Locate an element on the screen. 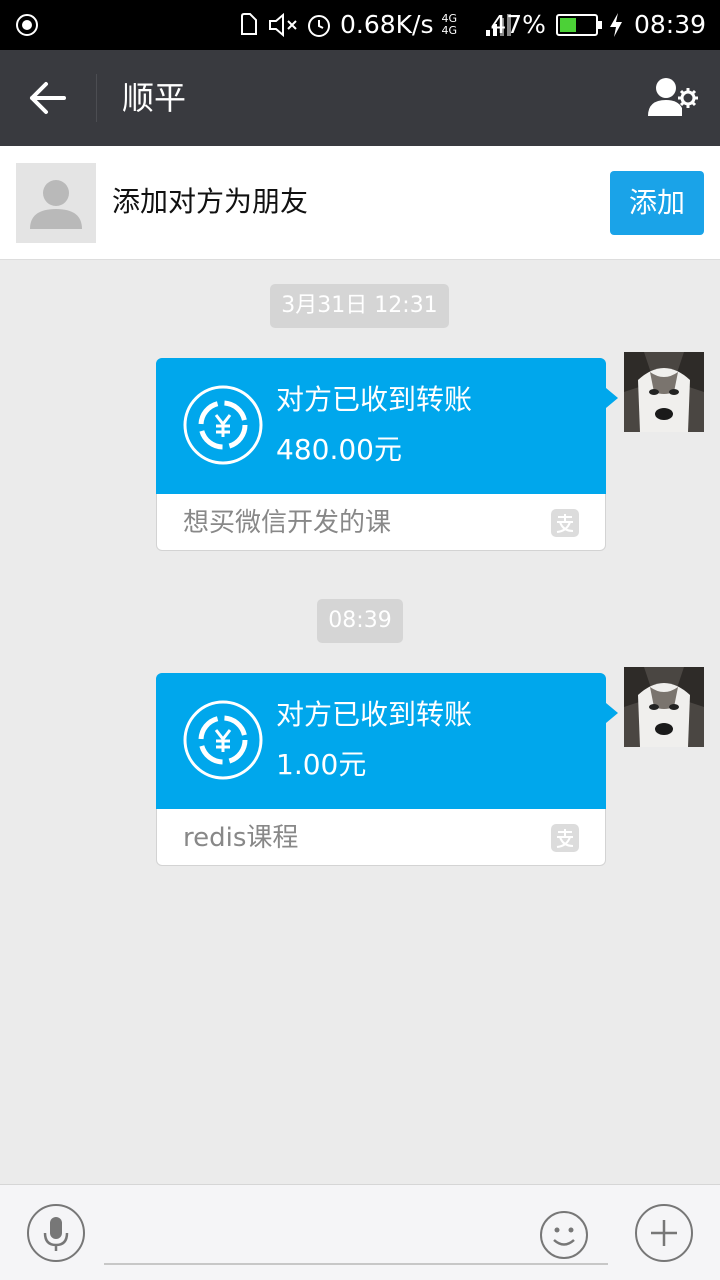  charging-icon is located at coordinates (615, 25).